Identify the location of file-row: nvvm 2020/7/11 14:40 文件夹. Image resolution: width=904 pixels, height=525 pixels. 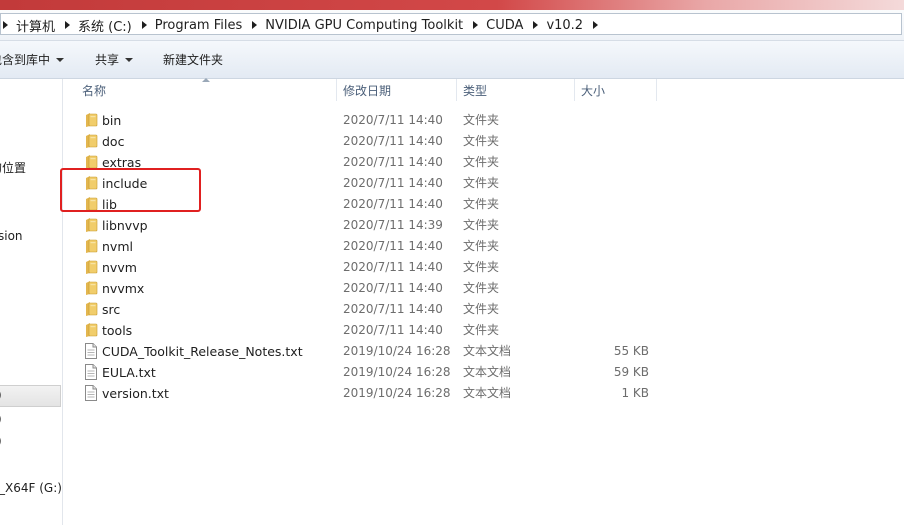
(371, 267).